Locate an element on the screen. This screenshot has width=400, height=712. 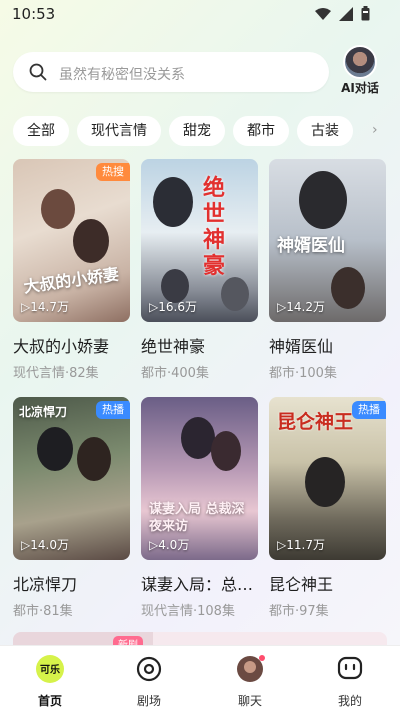
cover-art-text: 绝世神豪 is located at coordinates (214, 227).